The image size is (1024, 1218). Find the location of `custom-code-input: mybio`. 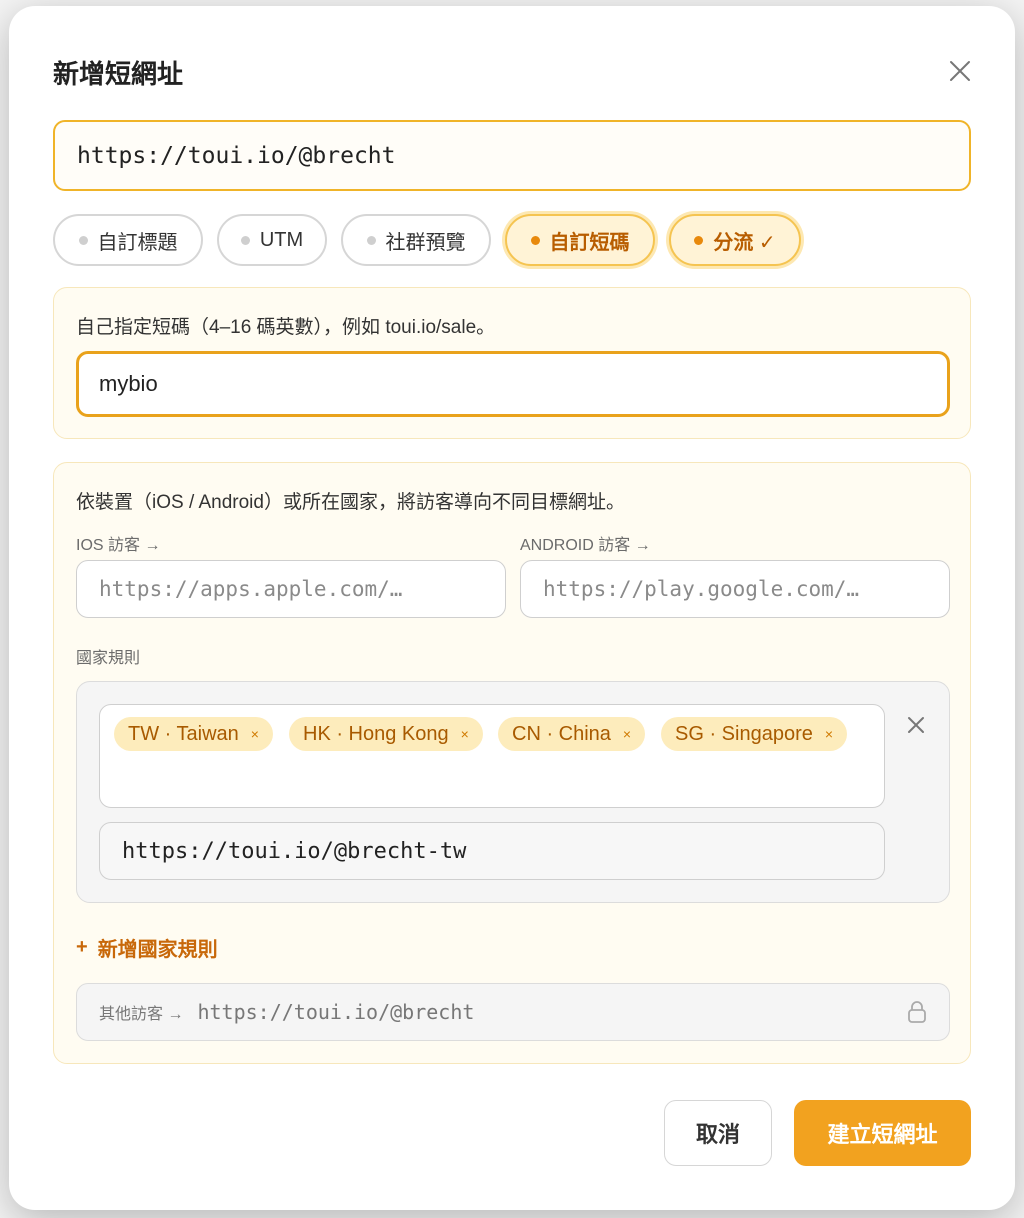

custom-code-input: mybio is located at coordinates (513, 384).